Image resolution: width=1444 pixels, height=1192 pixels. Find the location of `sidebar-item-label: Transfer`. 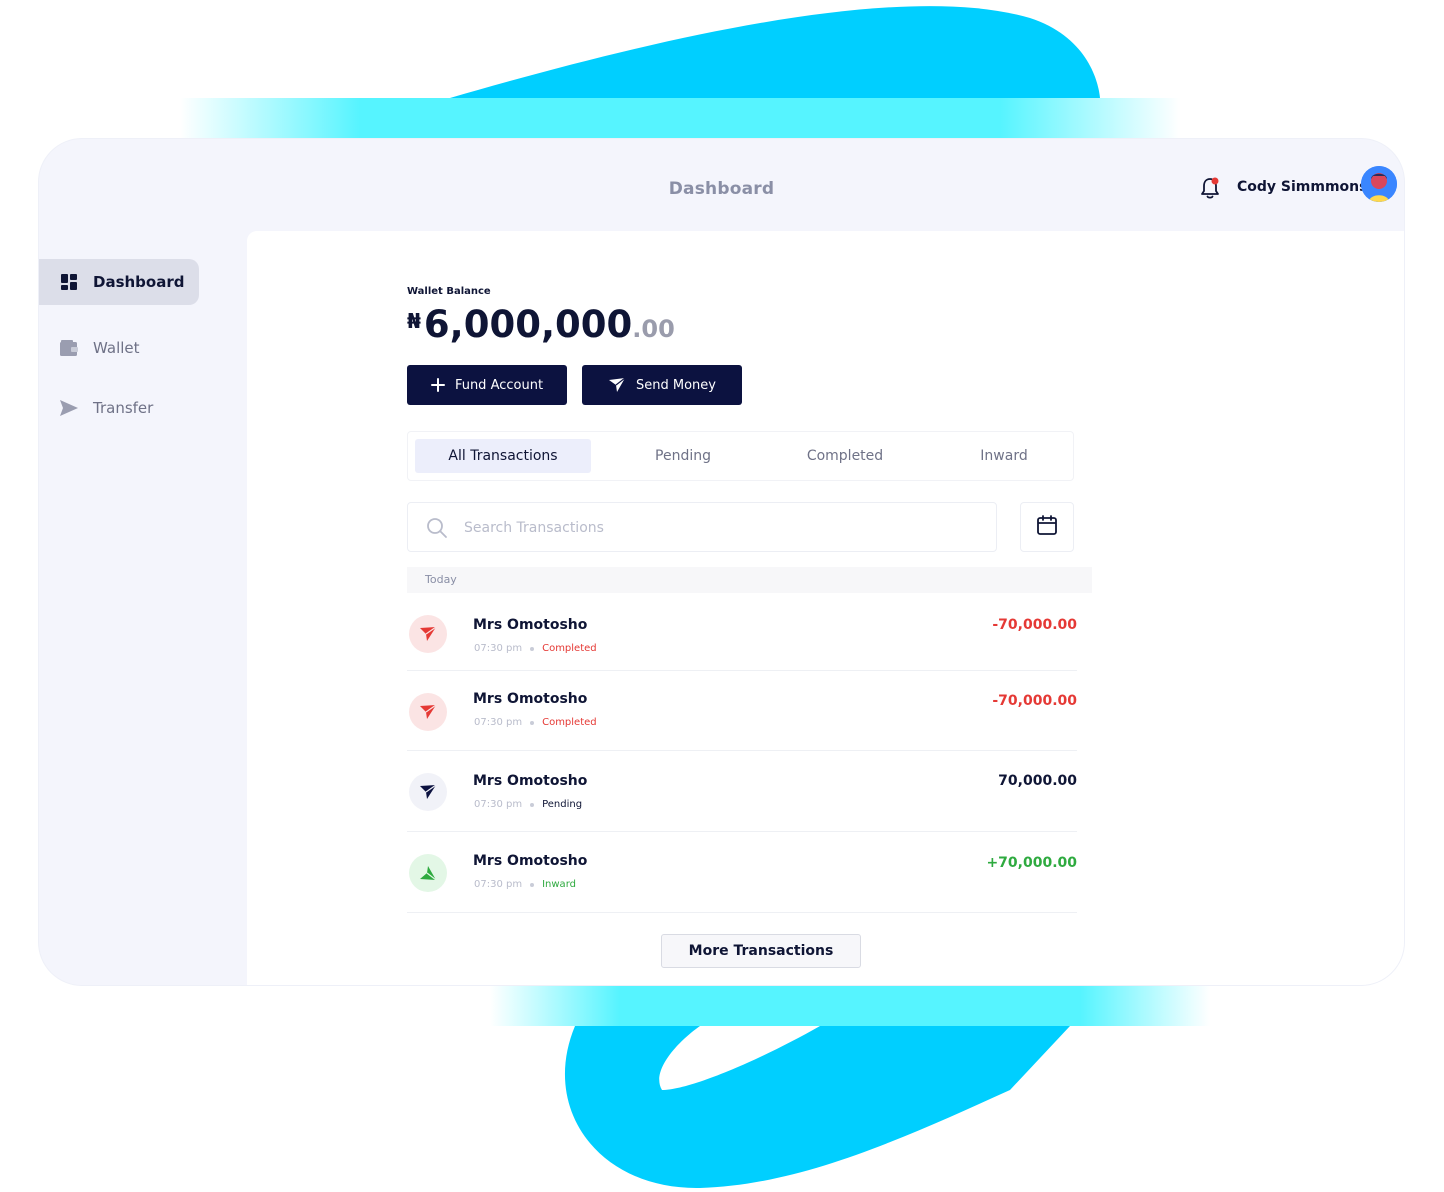

sidebar-item-label: Transfer is located at coordinates (123, 408).